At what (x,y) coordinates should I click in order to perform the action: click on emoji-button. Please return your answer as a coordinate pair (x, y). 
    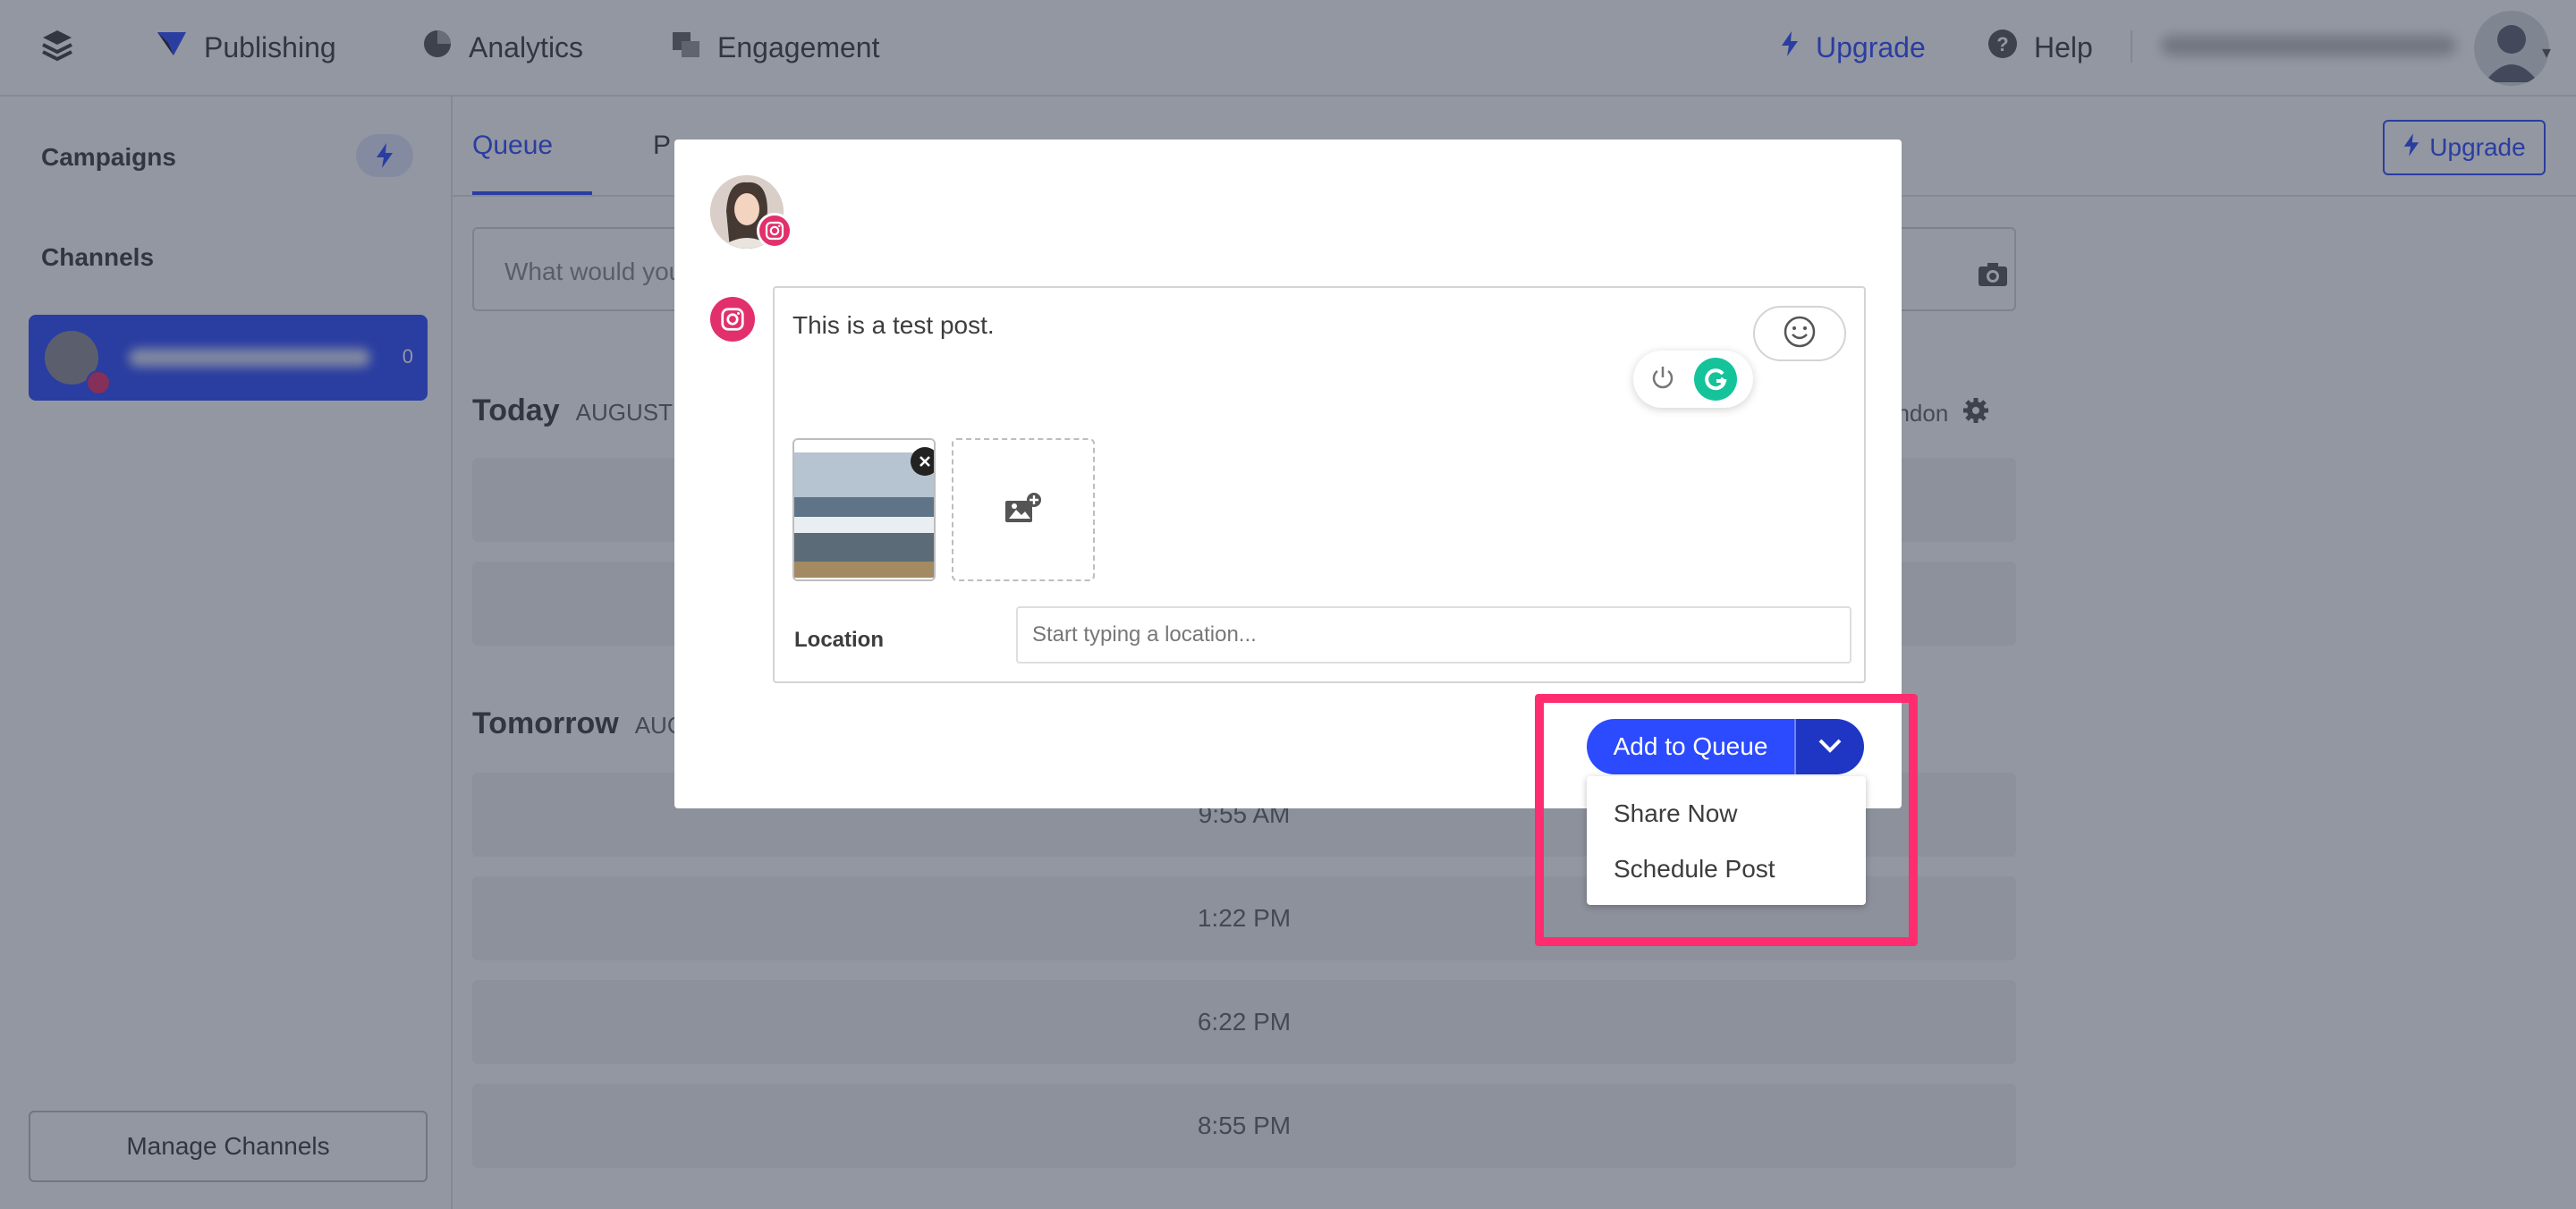
    Looking at the image, I should click on (1799, 333).